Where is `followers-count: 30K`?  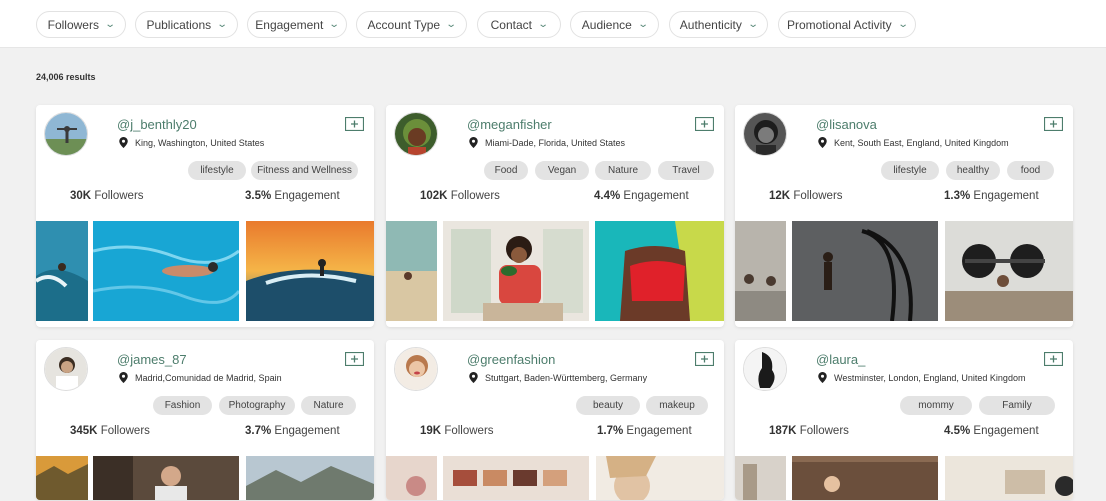
followers-count: 30K is located at coordinates (81, 196).